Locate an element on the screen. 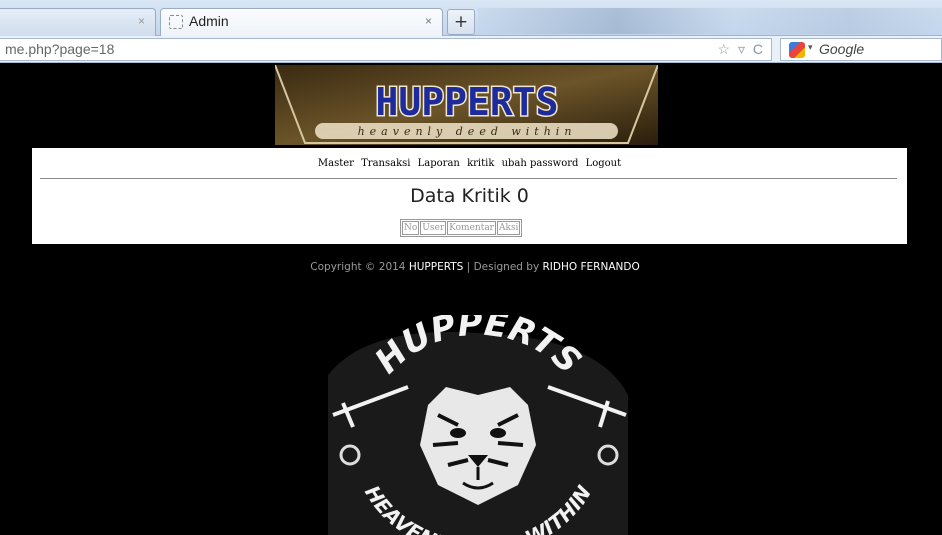 This screenshot has width=942, height=535. column-header-komentar: Komentar is located at coordinates (471, 228).